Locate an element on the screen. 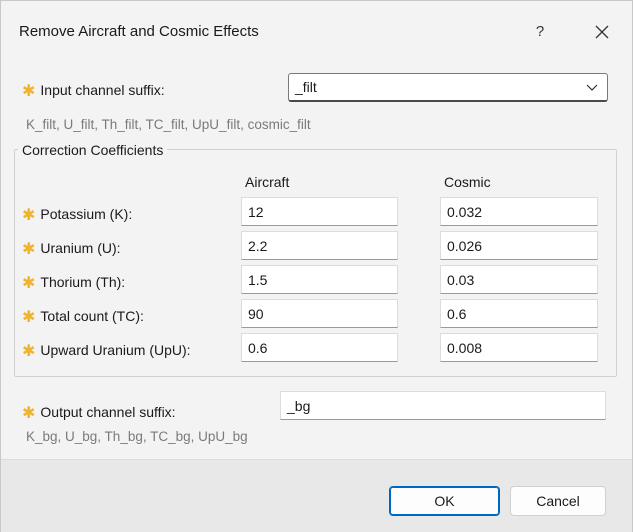 This screenshot has width=633, height=532. upward-uranium-aircraft-input: 0.6 is located at coordinates (319, 347).